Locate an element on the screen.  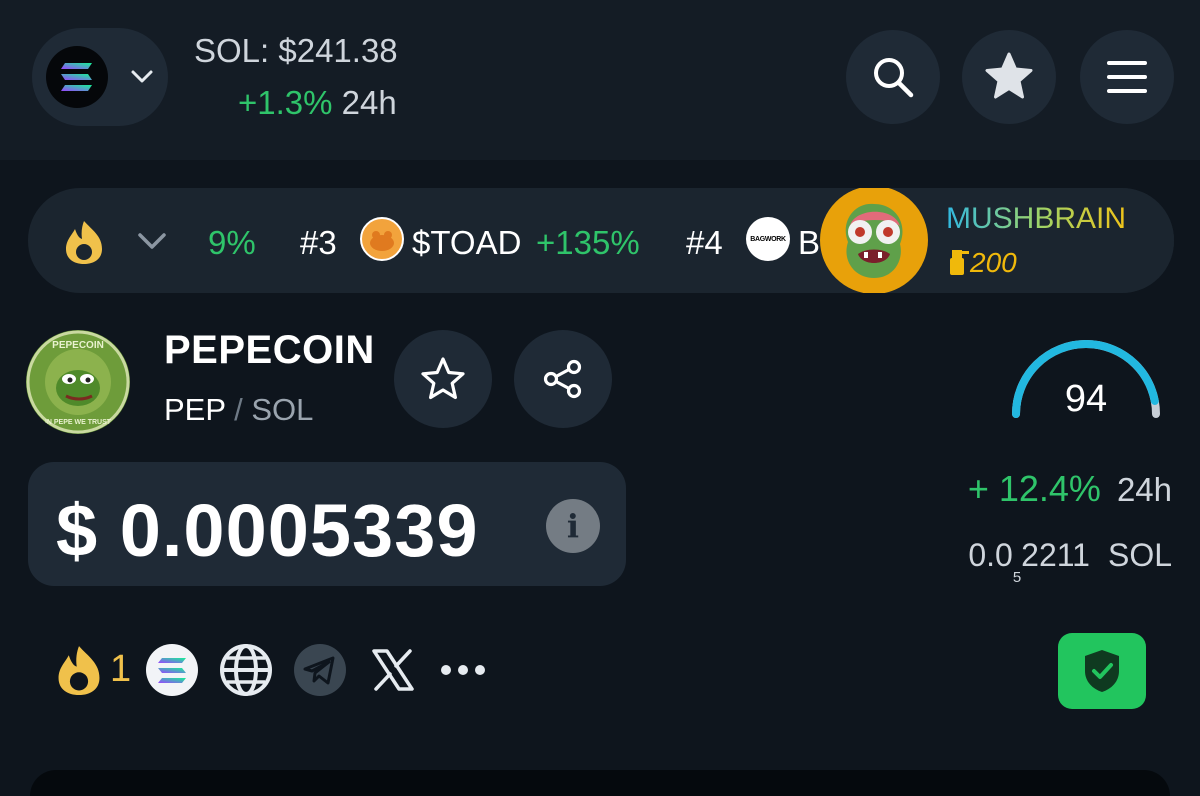
favorites-button is located at coordinates (1009, 77).